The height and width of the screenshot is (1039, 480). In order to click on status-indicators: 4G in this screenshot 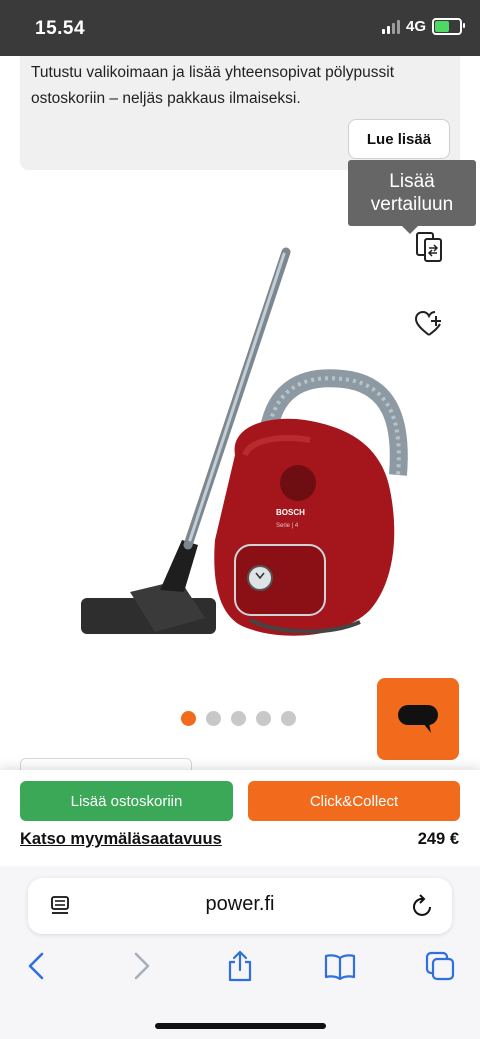, I will do `click(423, 26)`.